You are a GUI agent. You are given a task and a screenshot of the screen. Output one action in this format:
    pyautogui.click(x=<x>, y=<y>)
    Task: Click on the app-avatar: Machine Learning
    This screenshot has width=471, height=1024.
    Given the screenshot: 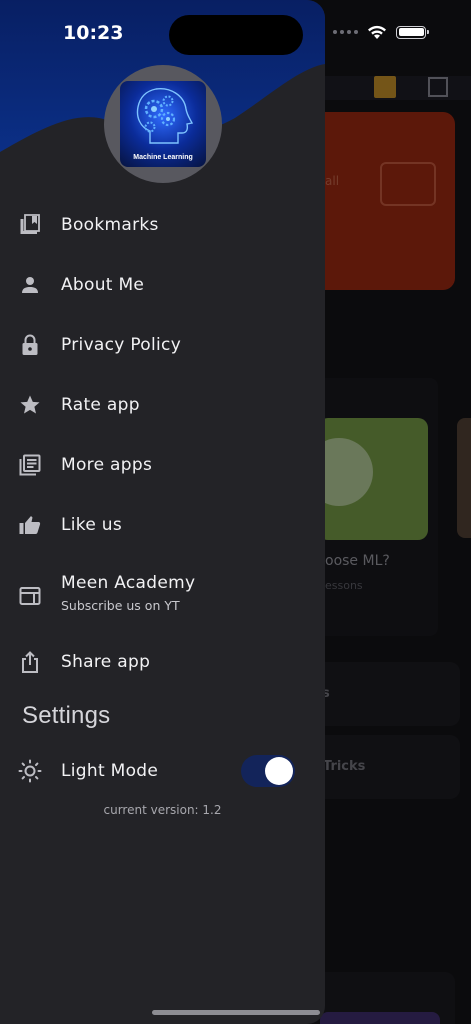 What is the action you would take?
    pyautogui.click(x=163, y=124)
    